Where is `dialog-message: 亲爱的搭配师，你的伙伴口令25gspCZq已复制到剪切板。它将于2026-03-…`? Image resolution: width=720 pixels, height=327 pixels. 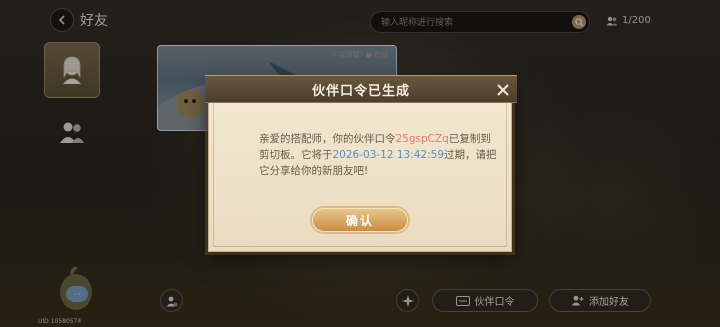 dialog-message: 亲爱的搭配师，你的伙伴口令25gspCZq已复制到剪切板。它将于2026-03-… is located at coordinates (379, 155).